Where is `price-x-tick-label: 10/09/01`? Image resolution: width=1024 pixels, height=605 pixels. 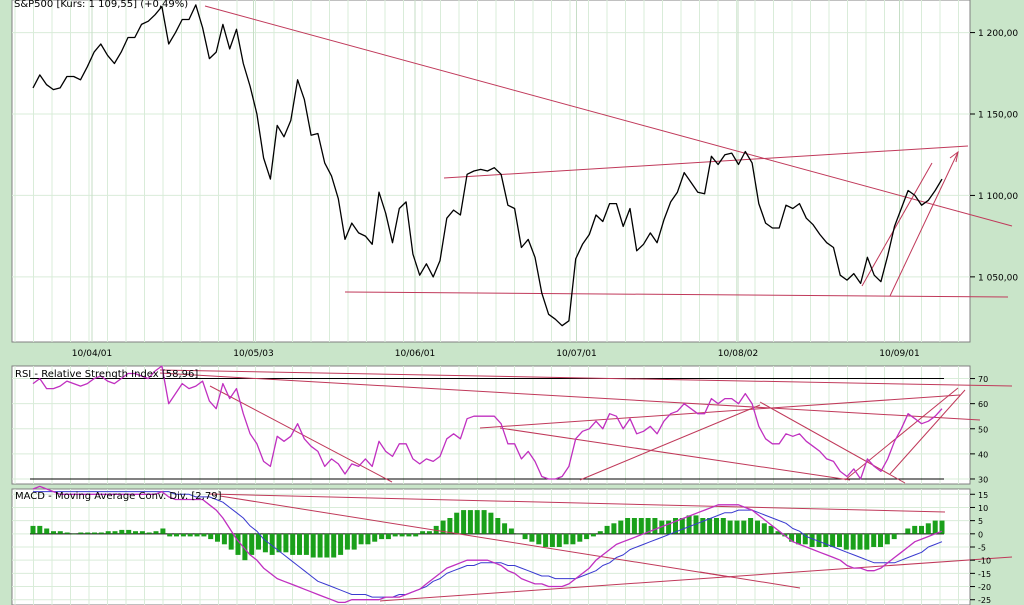 price-x-tick-label: 10/09/01 is located at coordinates (899, 354).